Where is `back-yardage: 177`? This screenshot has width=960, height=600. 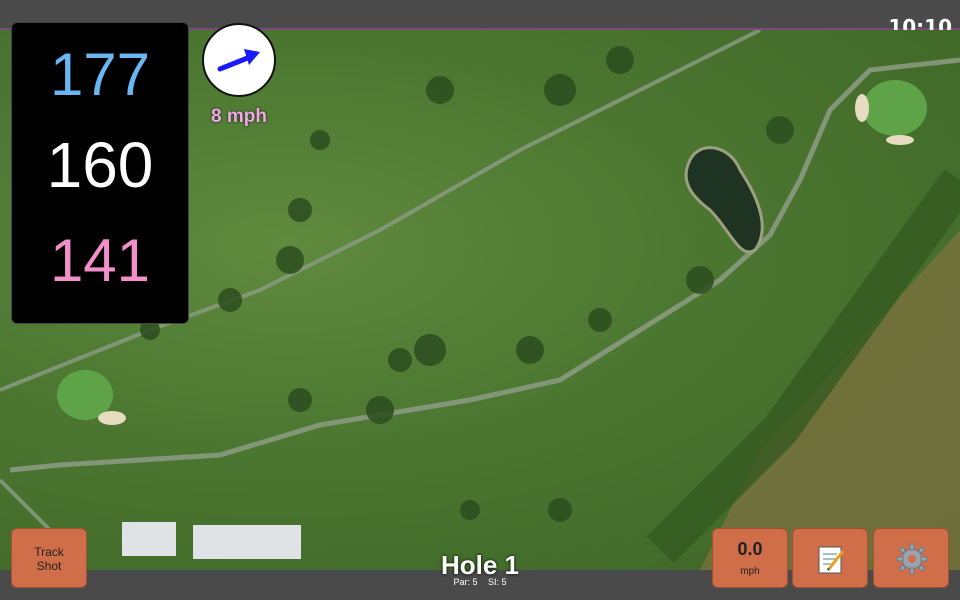
back-yardage: 177 is located at coordinates (100, 74).